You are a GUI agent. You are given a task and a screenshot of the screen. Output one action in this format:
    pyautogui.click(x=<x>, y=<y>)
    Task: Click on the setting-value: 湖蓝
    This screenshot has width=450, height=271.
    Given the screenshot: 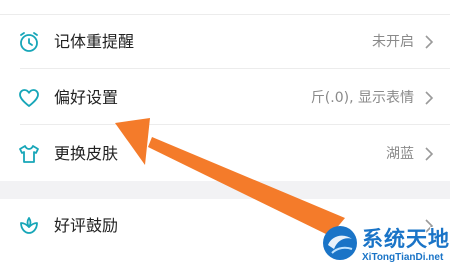 What is the action you would take?
    pyautogui.click(x=400, y=154)
    